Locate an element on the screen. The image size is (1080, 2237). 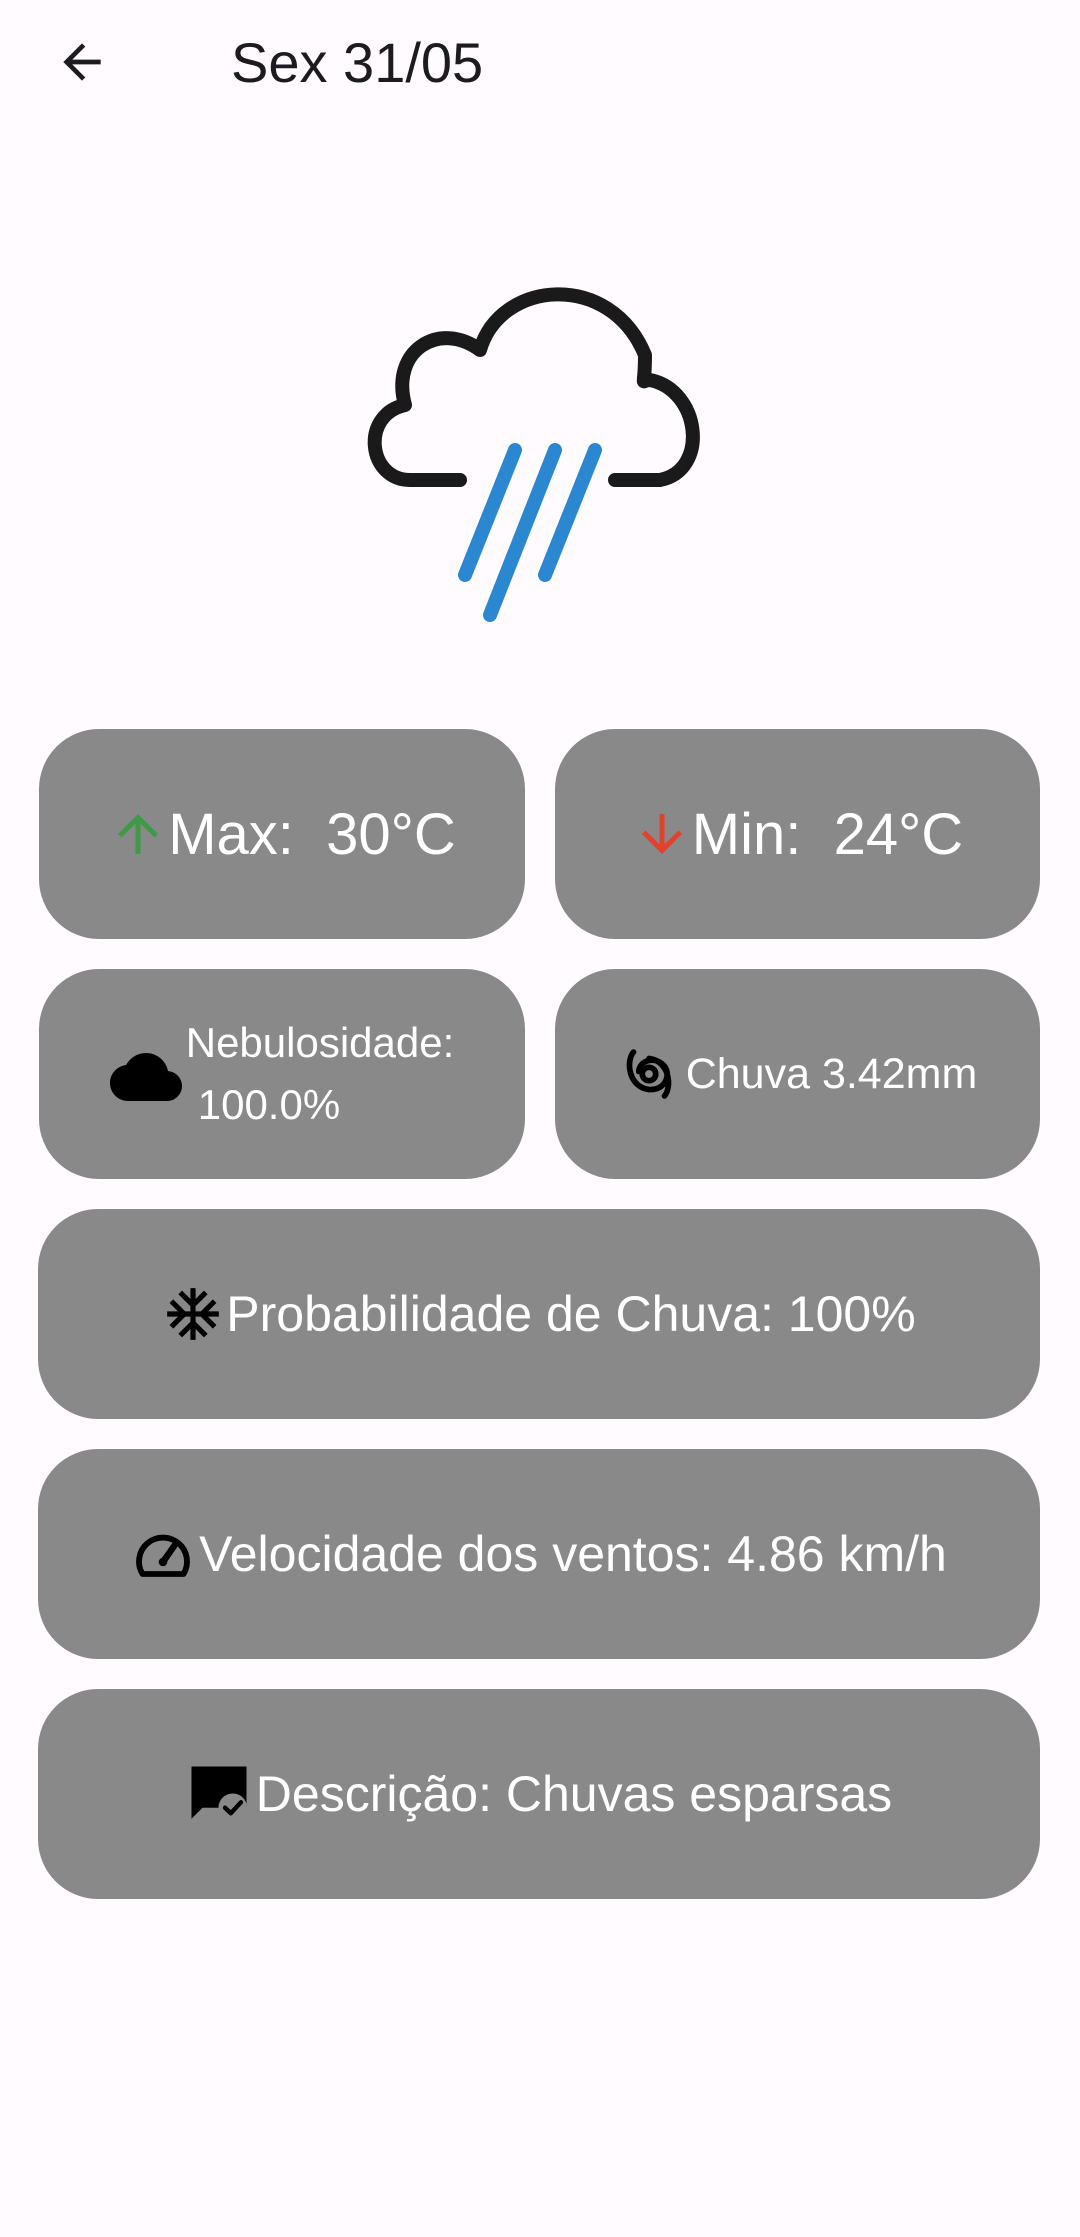
description-card: Descrição: Chuvas esparsas is located at coordinates (539, 1794).